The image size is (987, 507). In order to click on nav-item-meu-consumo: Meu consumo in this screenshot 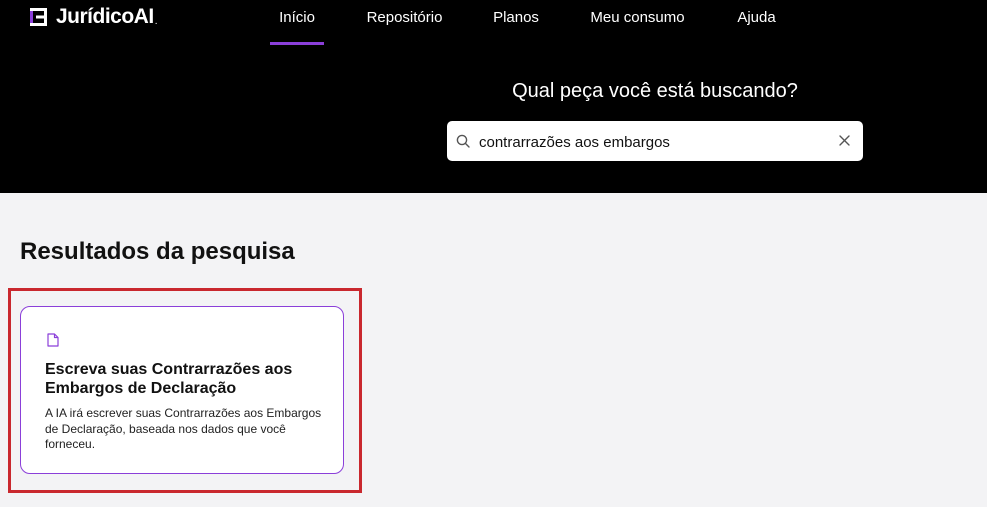, I will do `click(637, 22)`.